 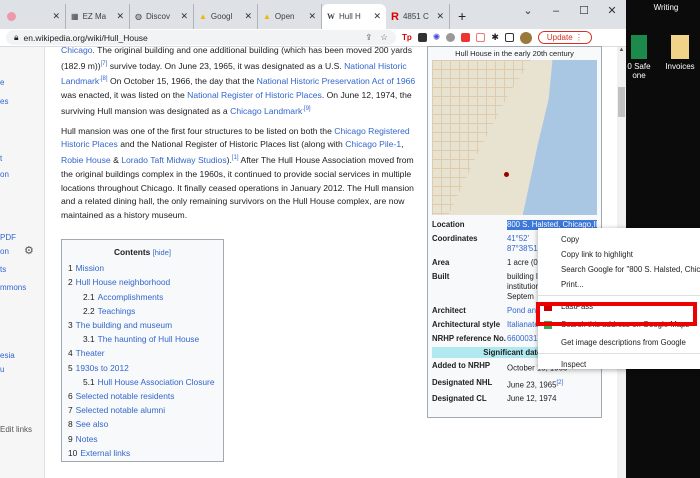 What do you see at coordinates (509, 37) in the screenshot?
I see `side-panel-icon` at bounding box center [509, 37].